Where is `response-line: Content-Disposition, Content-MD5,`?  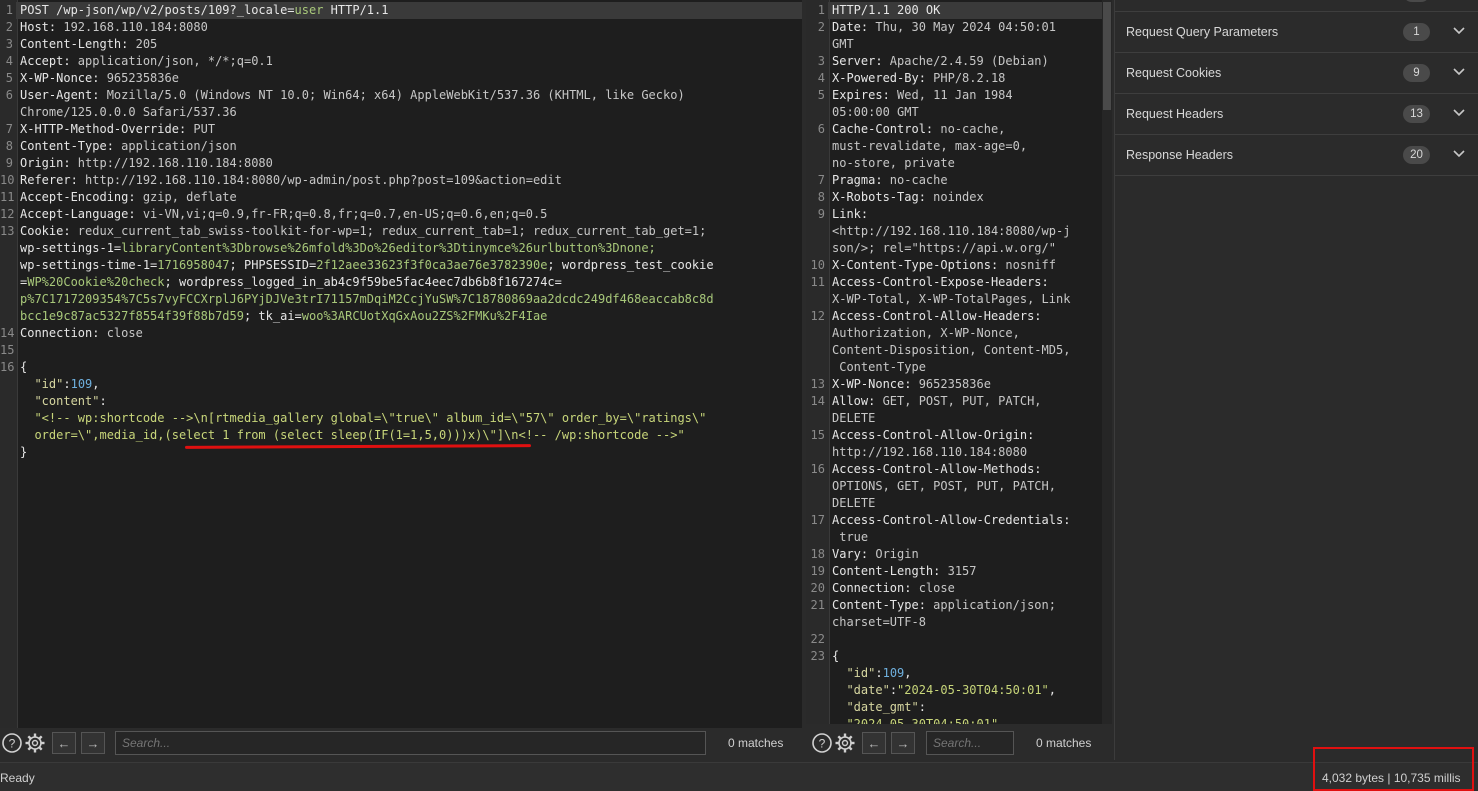 response-line: Content-Disposition, Content-MD5, is located at coordinates (959, 350).